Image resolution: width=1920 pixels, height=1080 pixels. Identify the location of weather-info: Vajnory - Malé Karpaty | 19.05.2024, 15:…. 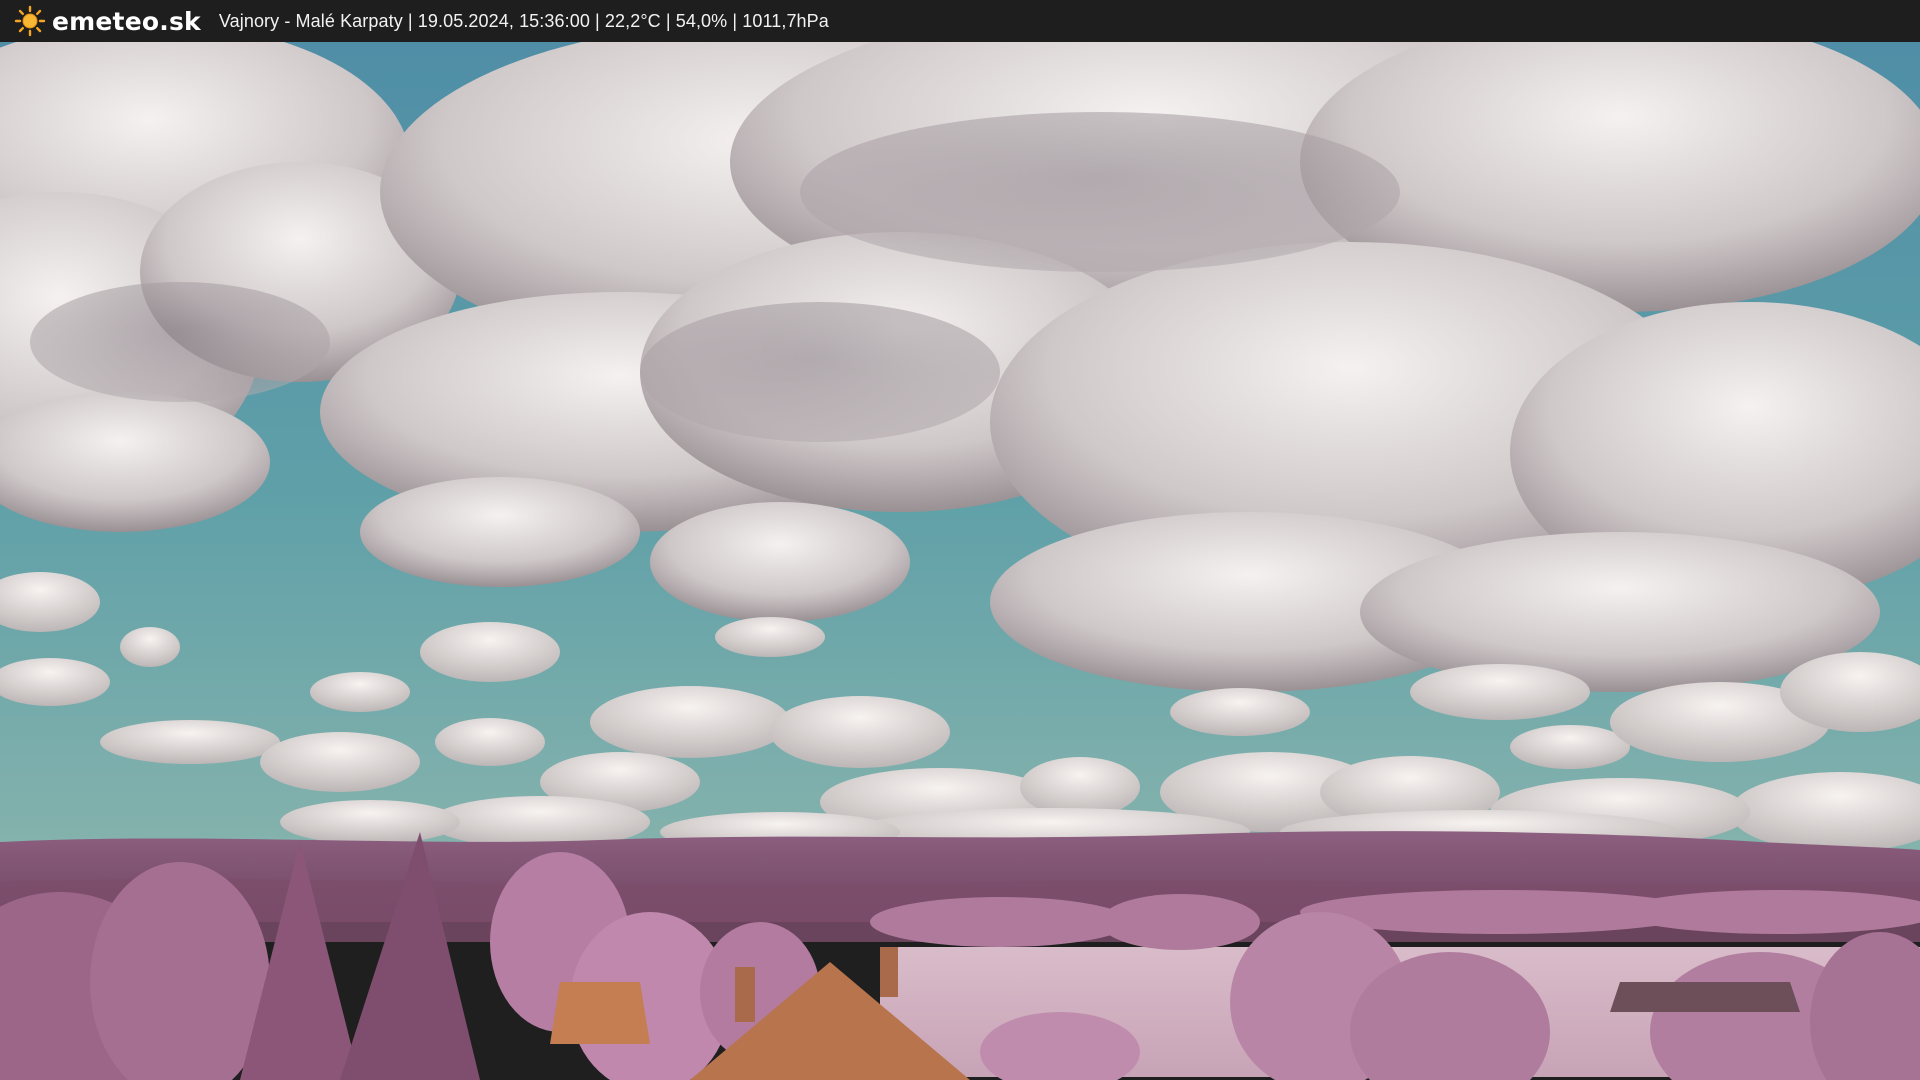
(523, 20).